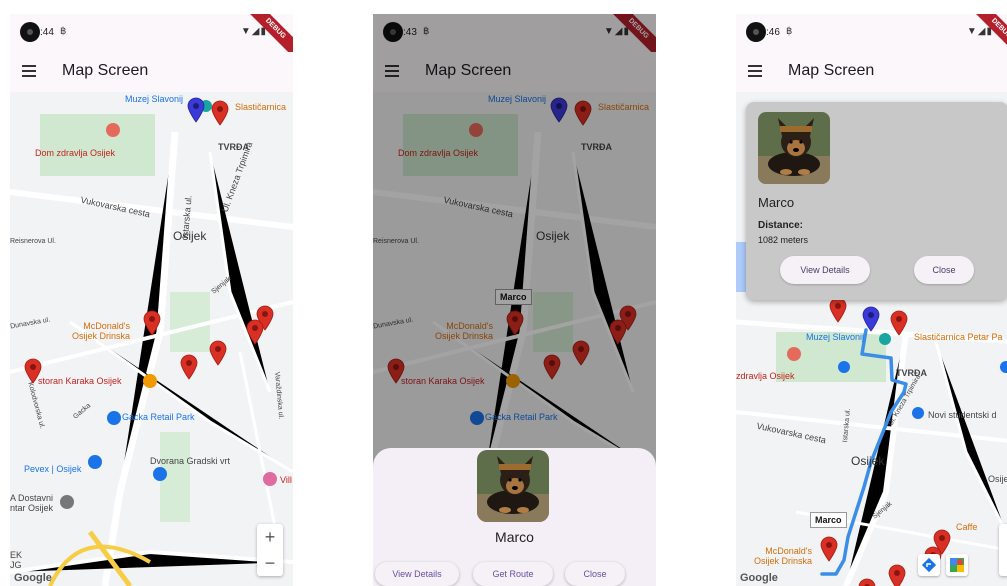  Describe the element at coordinates (871, 38) in the screenshot. I see `status-bar: :46 ฿ ▼◢▮ DEBUG` at that location.